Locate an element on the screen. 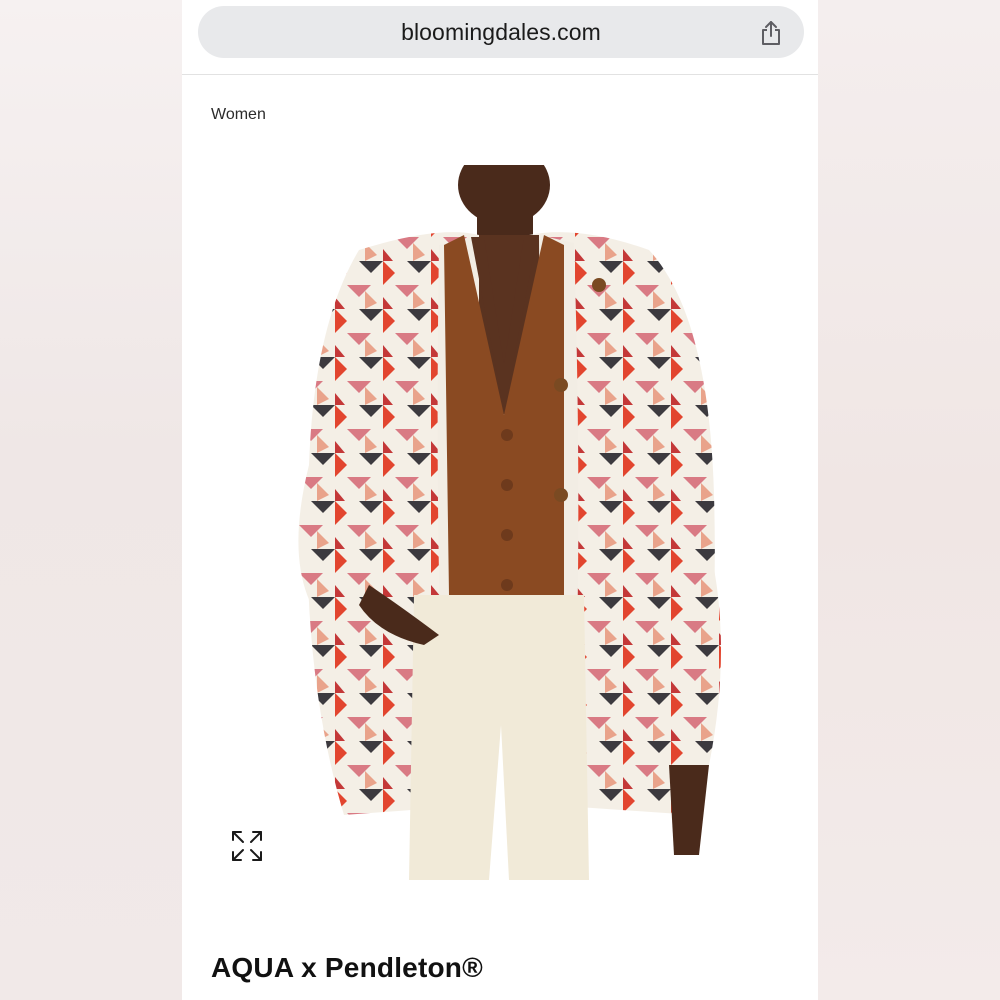 This screenshot has width=1000, height=1000. breadcrumb-women: Women is located at coordinates (238, 115).